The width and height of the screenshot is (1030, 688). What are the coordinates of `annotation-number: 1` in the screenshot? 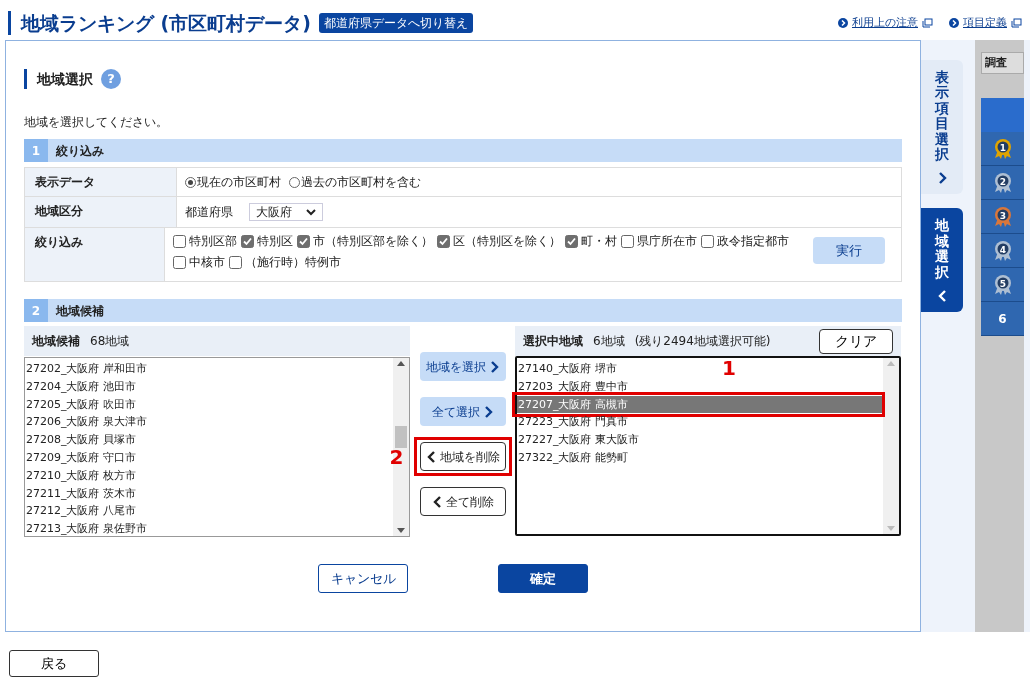 It's located at (729, 367).